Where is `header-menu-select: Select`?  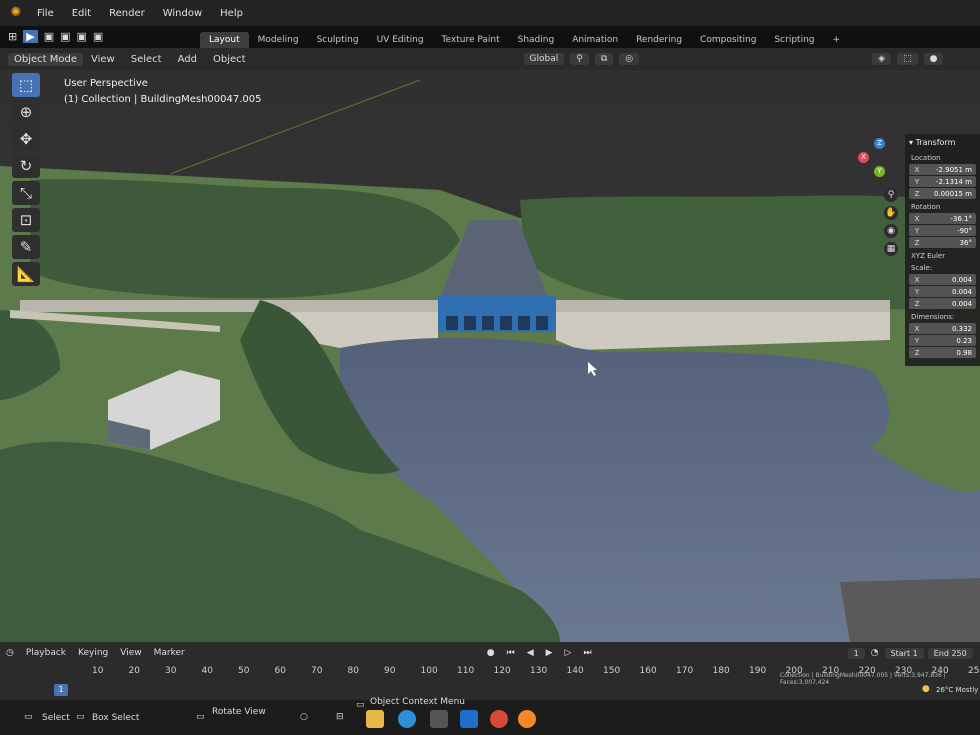
header-menu-select: Select is located at coordinates (146, 59).